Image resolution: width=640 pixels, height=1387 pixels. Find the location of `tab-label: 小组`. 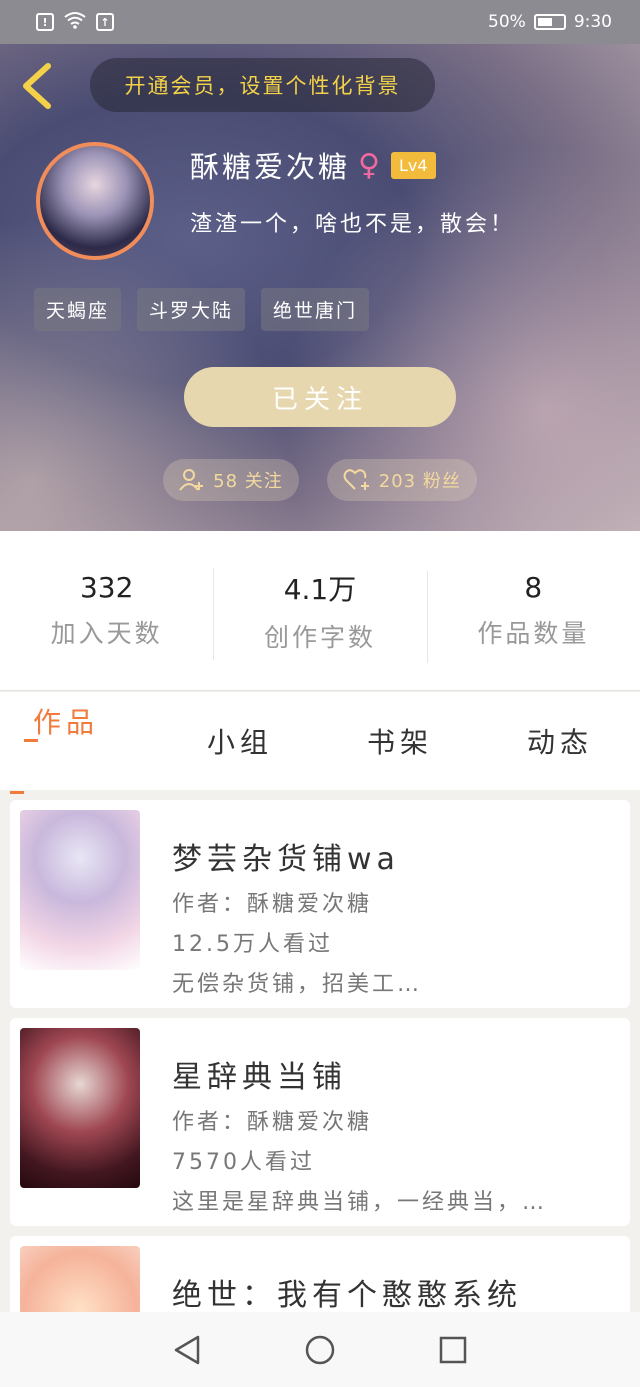

tab-label: 小组 is located at coordinates (239, 742).